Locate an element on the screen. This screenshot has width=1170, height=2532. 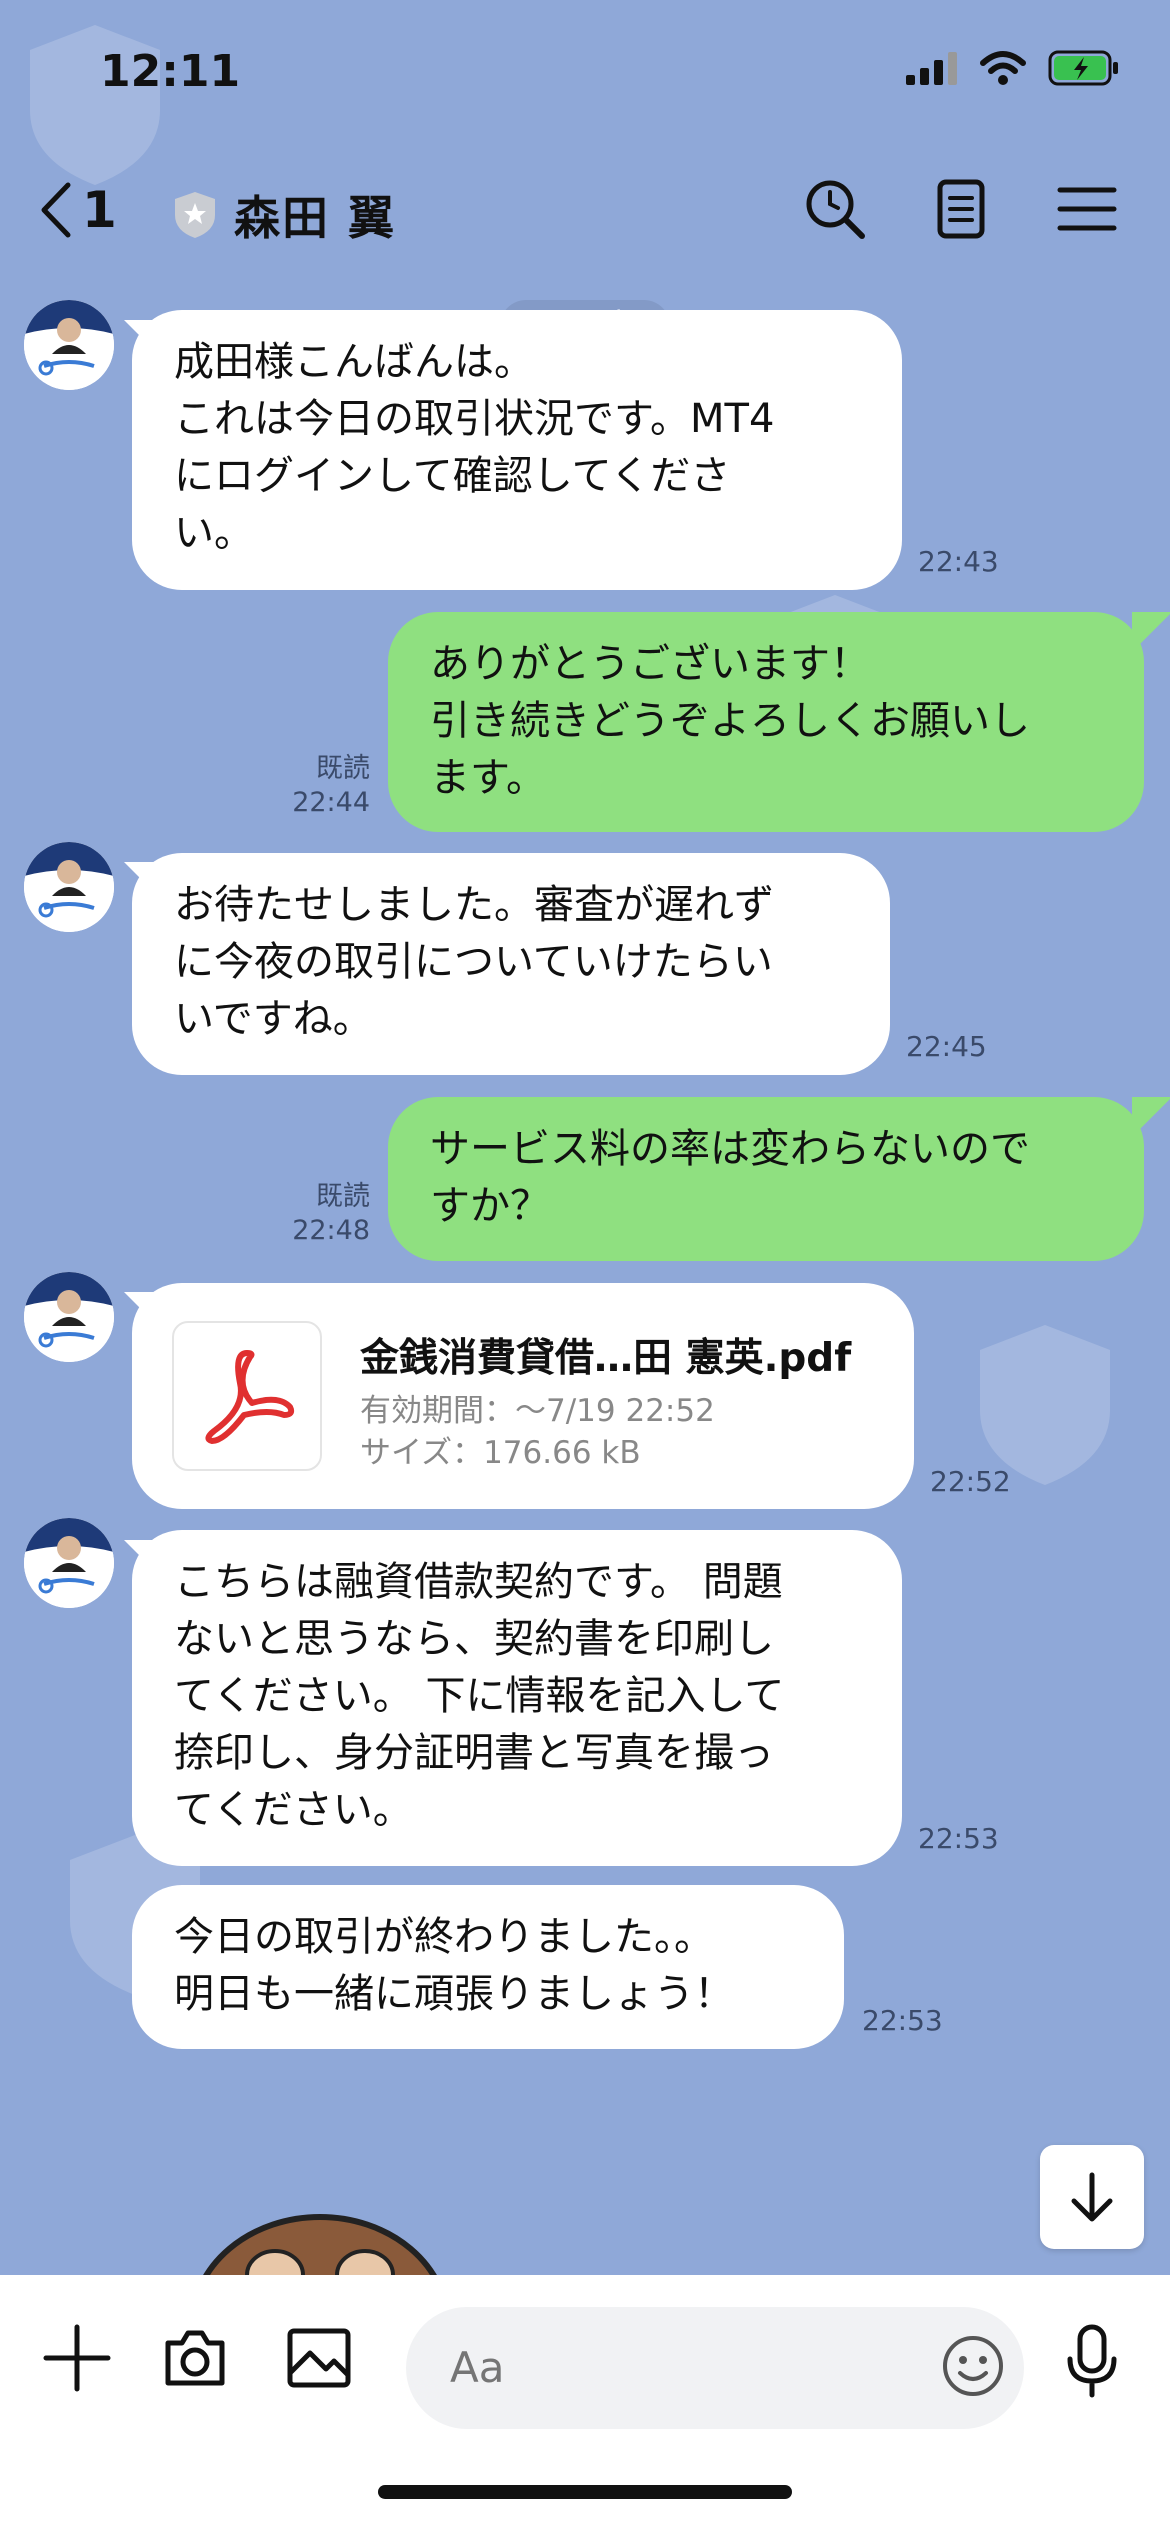
official-shield-icon is located at coordinates (195, 215).